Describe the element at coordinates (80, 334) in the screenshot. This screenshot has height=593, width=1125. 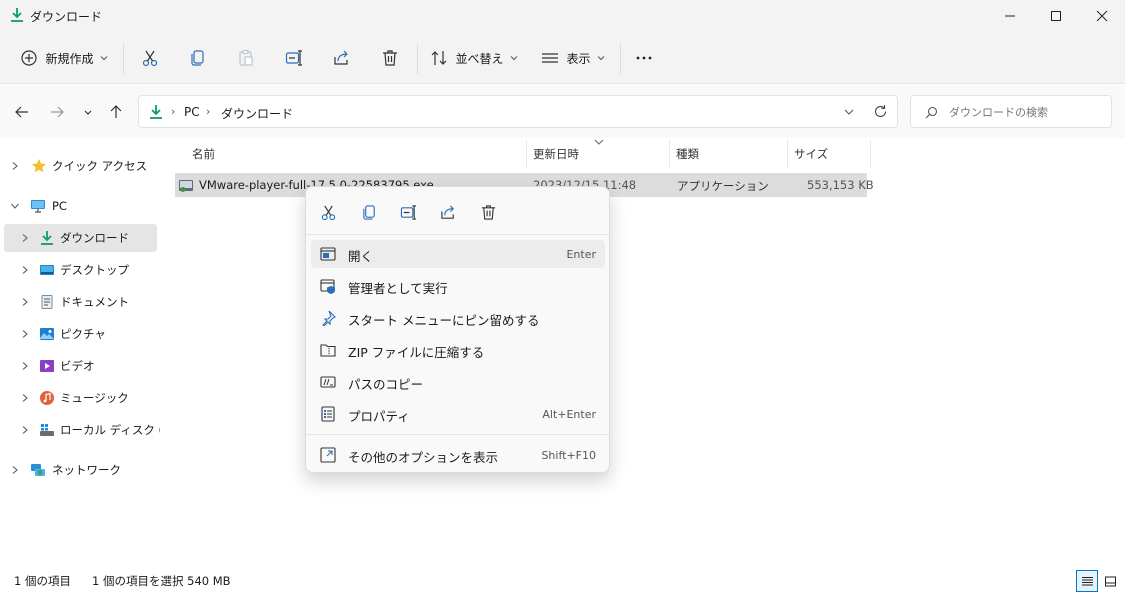
I see `sidebar-item-pictures: ピクチャ` at that location.